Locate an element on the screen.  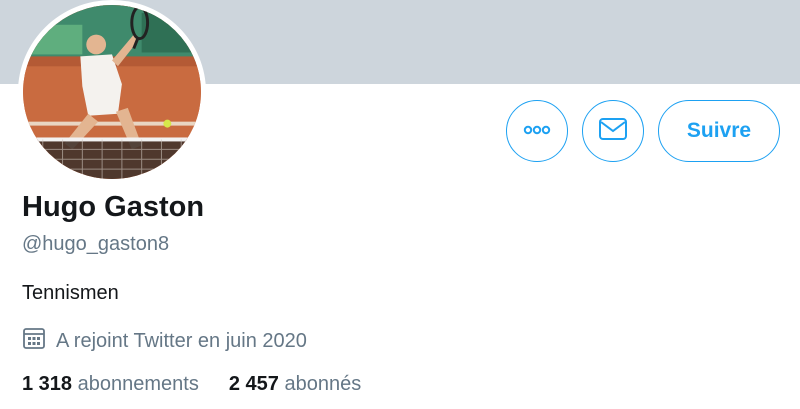
more-button is located at coordinates (537, 131).